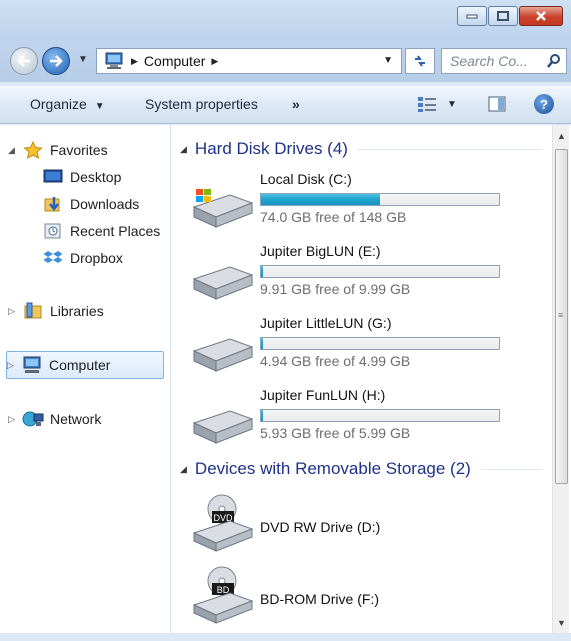 Image resolution: width=571 pixels, height=641 pixels. Describe the element at coordinates (497, 104) in the screenshot. I see `preview-pane-icon` at that location.